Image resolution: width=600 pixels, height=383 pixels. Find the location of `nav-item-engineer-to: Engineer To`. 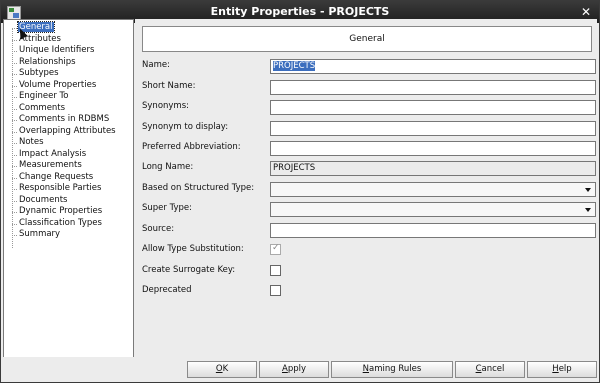

nav-item-engineer-to: Engineer To is located at coordinates (68, 97).